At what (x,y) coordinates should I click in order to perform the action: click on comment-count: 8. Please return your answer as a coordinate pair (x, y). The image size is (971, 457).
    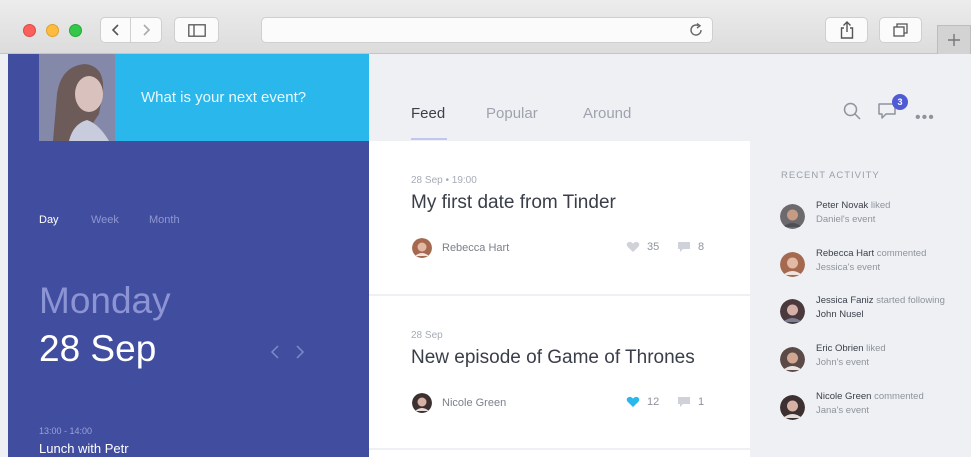
    Looking at the image, I should click on (690, 247).